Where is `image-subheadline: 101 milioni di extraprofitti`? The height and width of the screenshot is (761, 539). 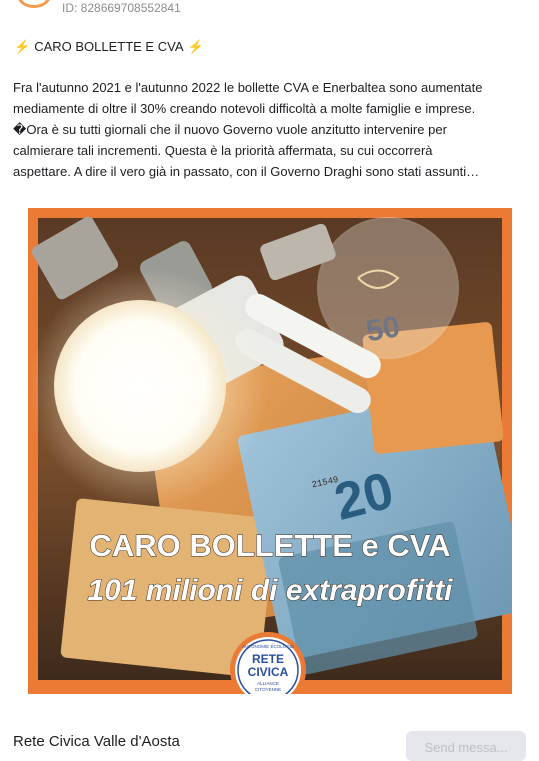
image-subheadline: 101 milioni di extraprofitti is located at coordinates (270, 590).